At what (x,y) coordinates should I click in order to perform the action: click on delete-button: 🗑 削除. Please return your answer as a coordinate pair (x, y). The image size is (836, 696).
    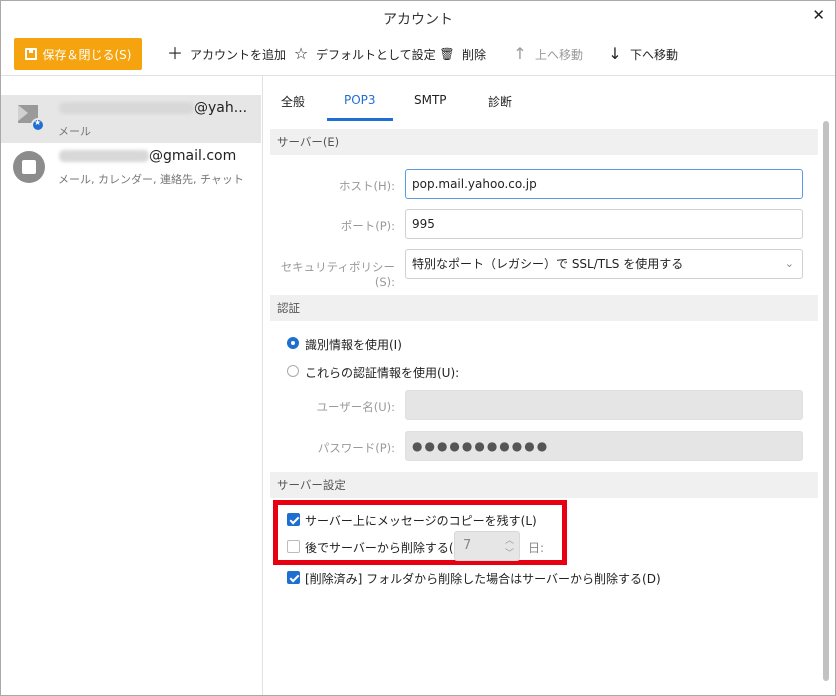
    Looking at the image, I should click on (462, 54).